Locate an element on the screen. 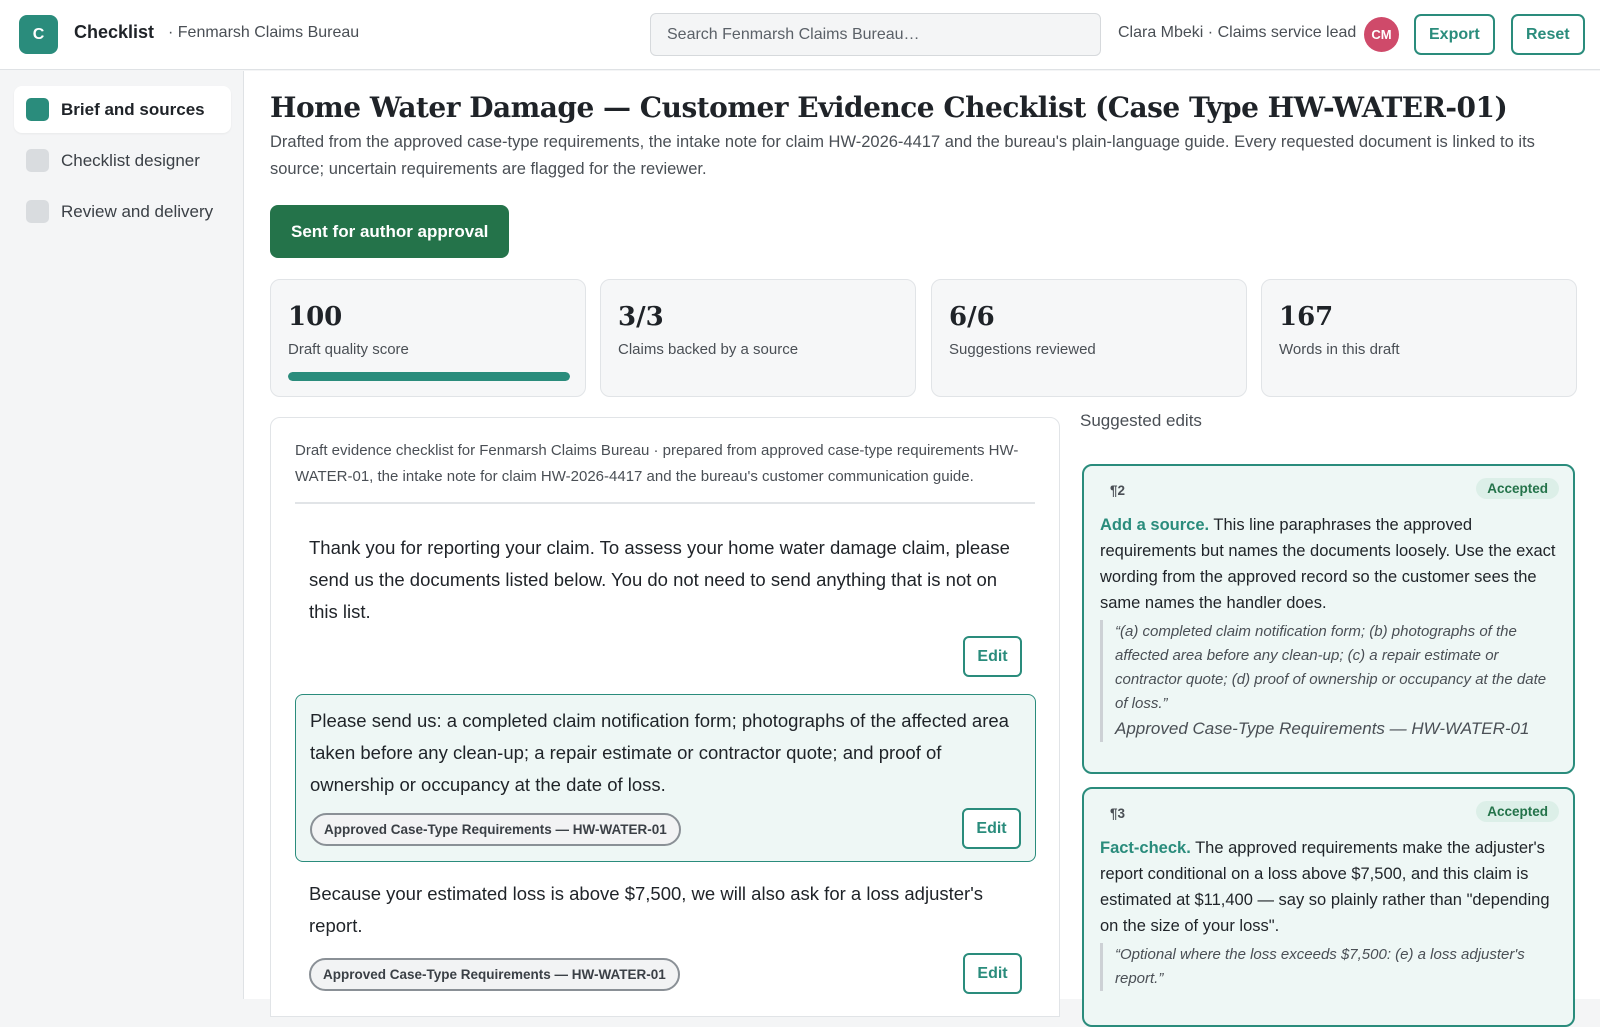 This screenshot has width=1600, height=1027. sidebar-item-checklist-designer: Checklist designer is located at coordinates (122, 160).